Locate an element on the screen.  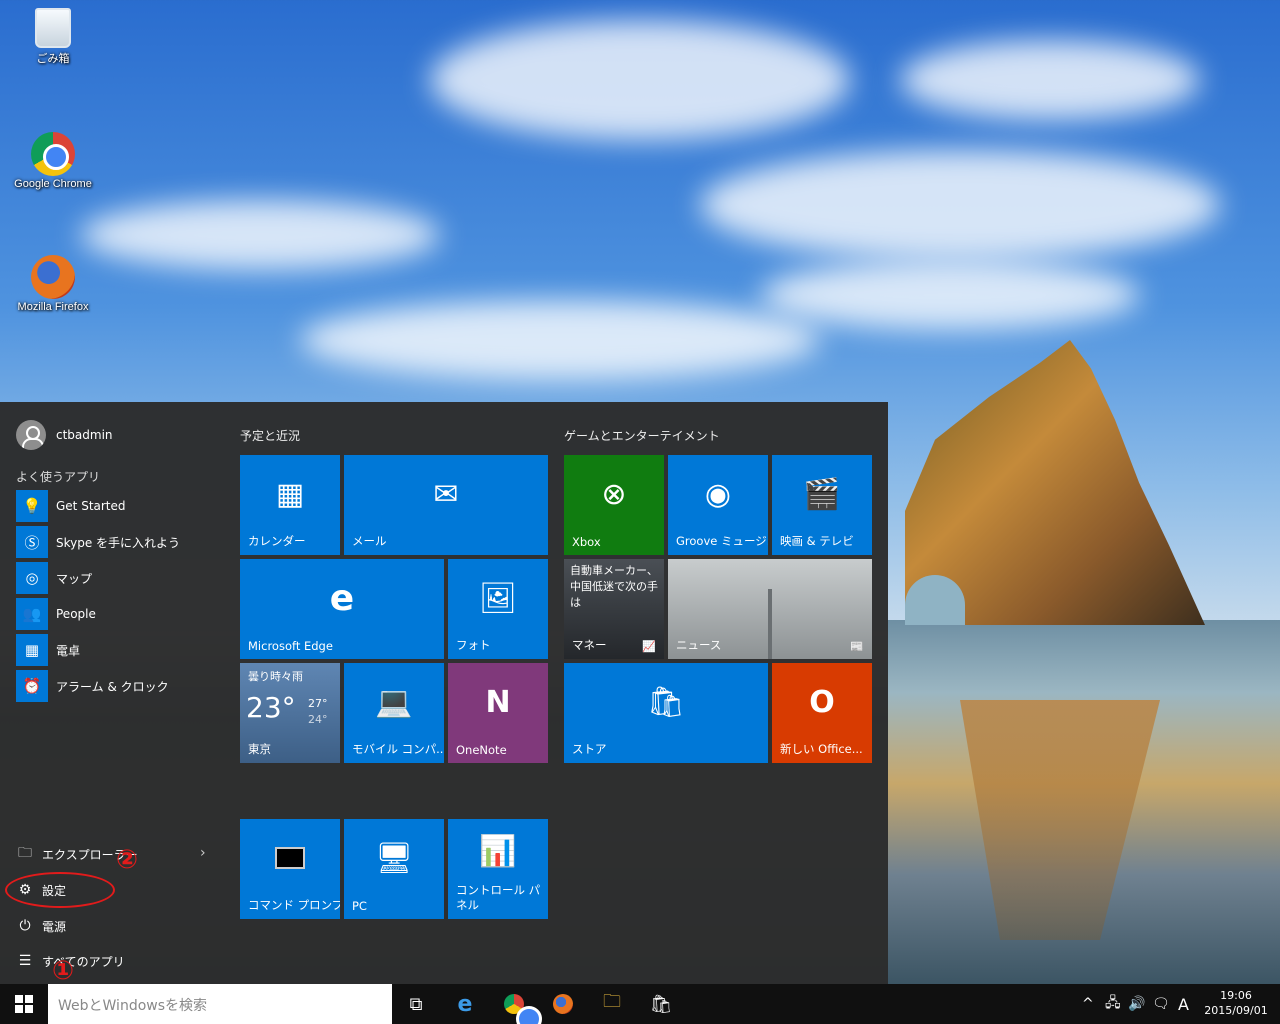
chevron-right-icon: › is located at coordinates (203, 853).